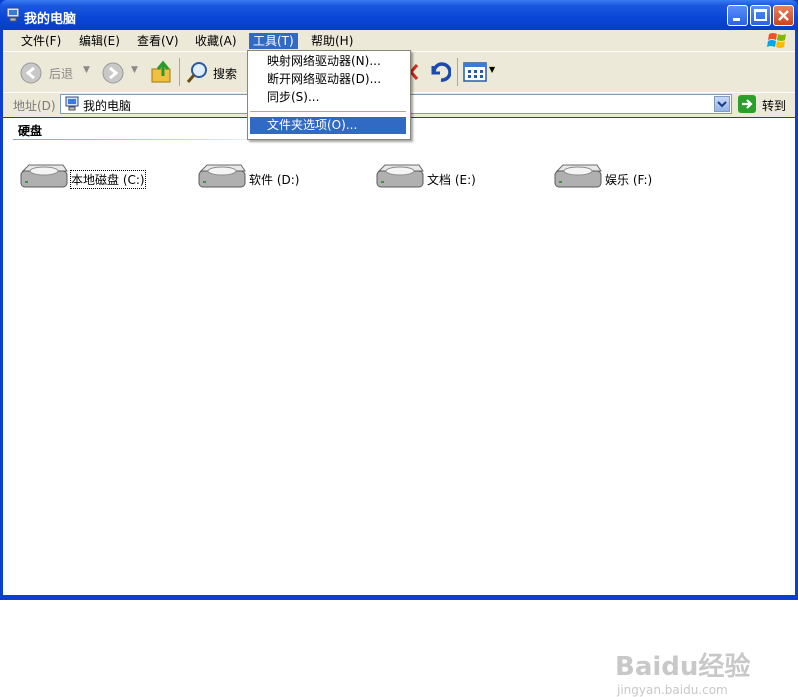 Image resolution: width=798 pixels, height=697 pixels. Describe the element at coordinates (451, 180) in the screenshot. I see `drive-label: 文档 (E:)` at that location.